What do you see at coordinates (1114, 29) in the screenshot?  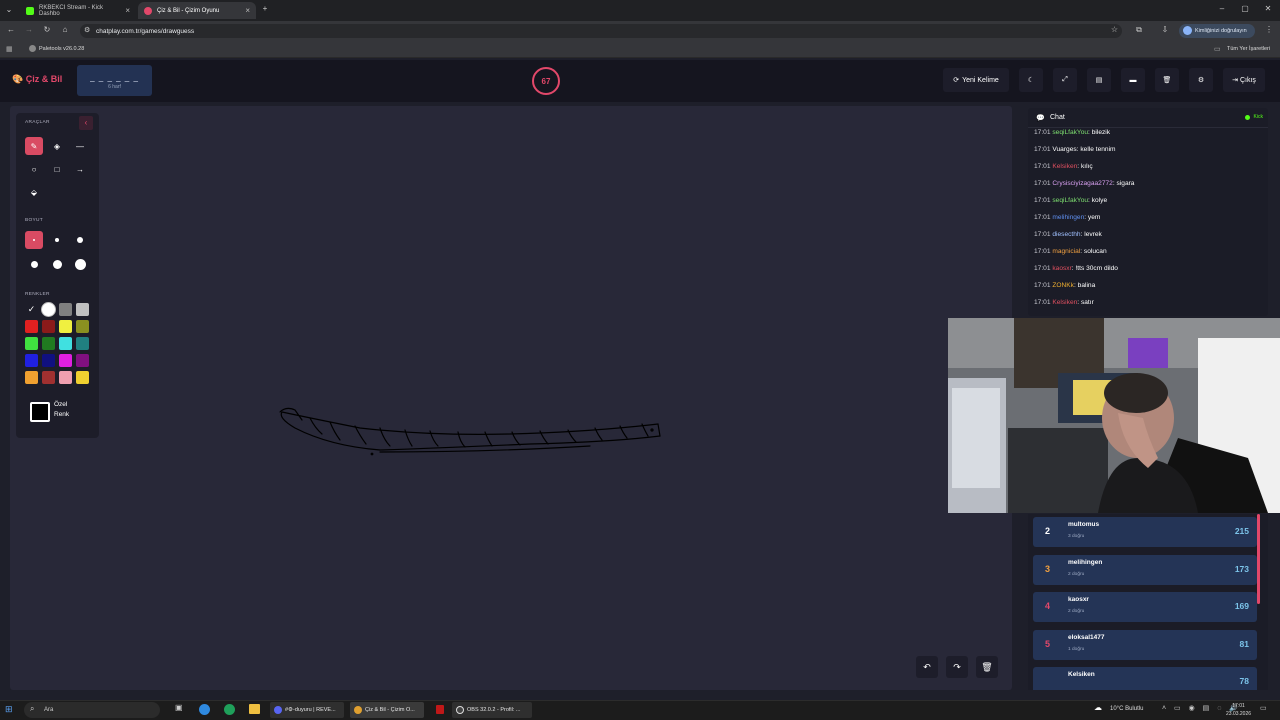 I see `bookmark-star-icon: ☆` at bounding box center [1114, 29].